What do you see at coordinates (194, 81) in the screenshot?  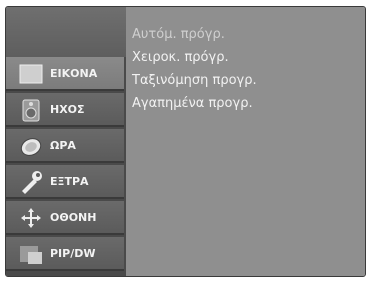 I see `menu-option-sort-program: Ταξινόμηση προγρ.` at bounding box center [194, 81].